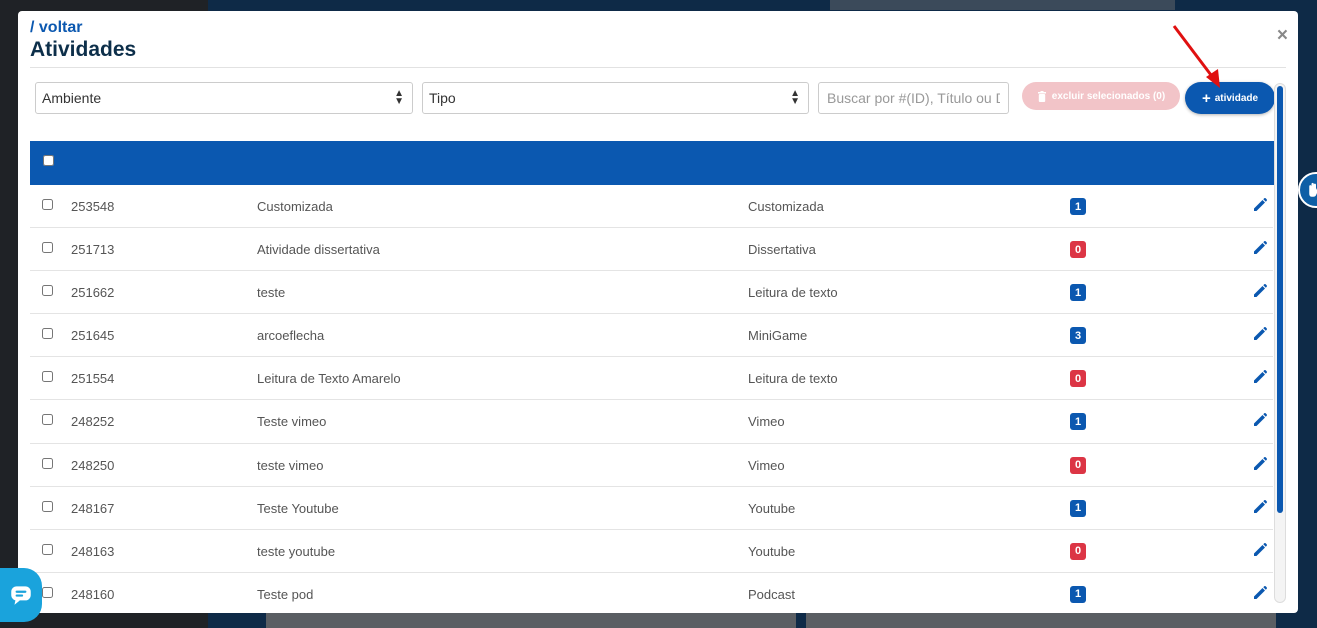  Describe the element at coordinates (224, 98) in the screenshot. I see `ambiente-select: Ambiente ▲ ▼` at that location.